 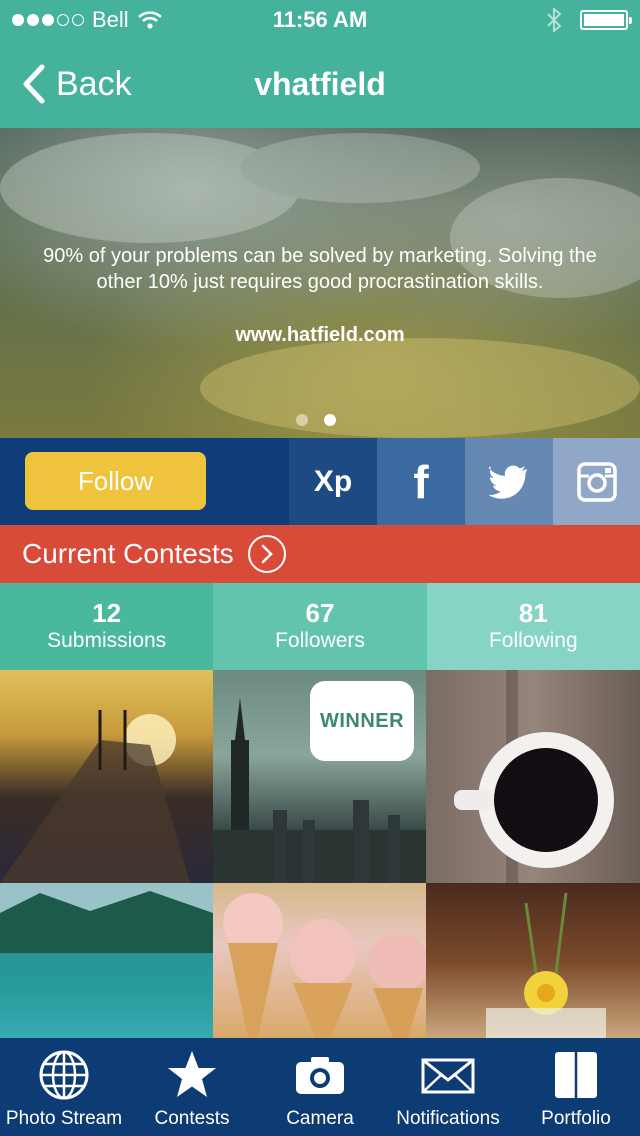 I want to click on chevron-right-circle-icon, so click(x=266, y=554).